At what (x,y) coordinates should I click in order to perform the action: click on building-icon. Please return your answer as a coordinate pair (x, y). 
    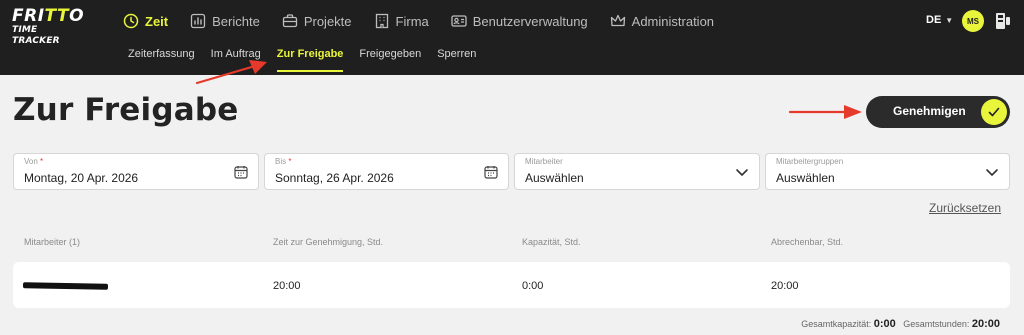
    Looking at the image, I should click on (381, 21).